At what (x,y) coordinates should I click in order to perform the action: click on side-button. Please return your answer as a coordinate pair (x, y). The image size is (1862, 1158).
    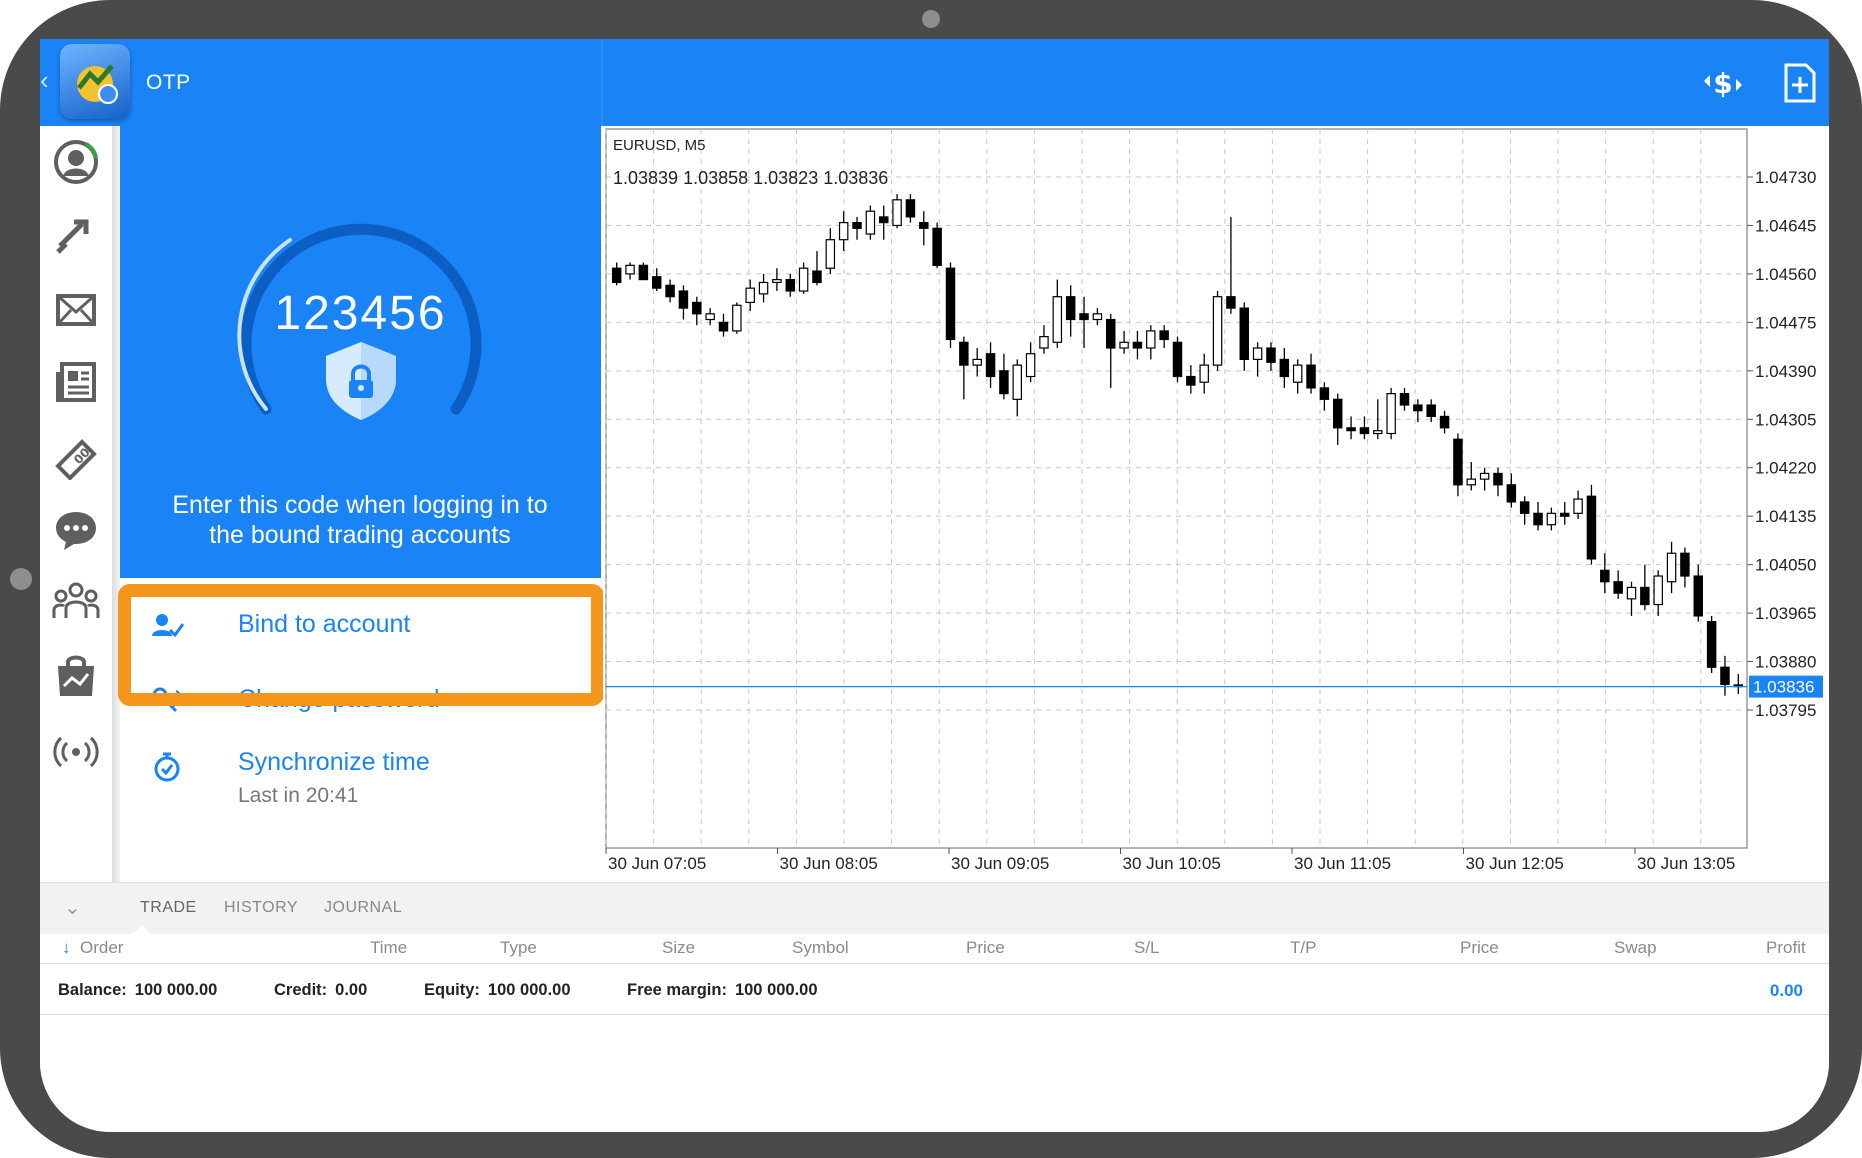
    Looking at the image, I should click on (21, 579).